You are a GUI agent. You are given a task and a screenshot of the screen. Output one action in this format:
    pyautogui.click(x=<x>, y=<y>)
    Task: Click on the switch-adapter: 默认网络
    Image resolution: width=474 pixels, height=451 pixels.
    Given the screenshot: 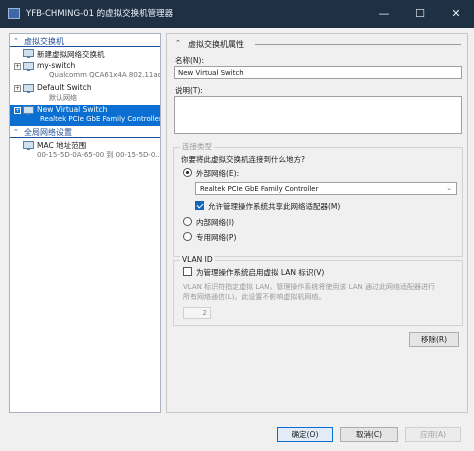 What is the action you would take?
    pyautogui.click(x=63, y=98)
    